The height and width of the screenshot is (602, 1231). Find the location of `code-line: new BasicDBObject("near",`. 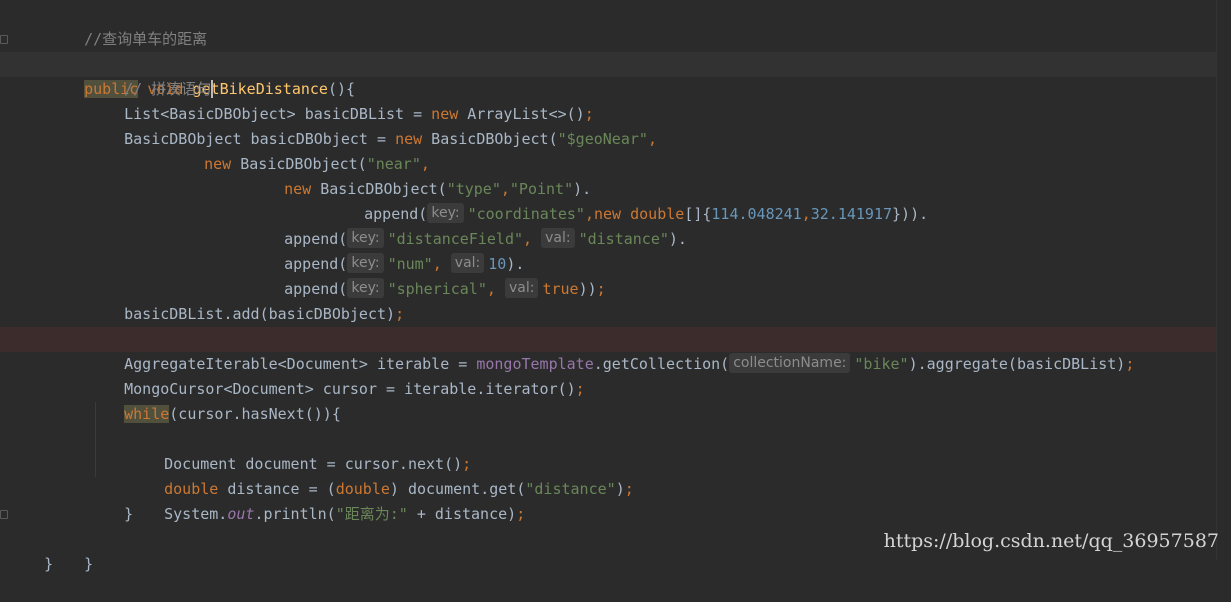

code-line: new BasicDBObject("near", is located at coordinates (615, 150).